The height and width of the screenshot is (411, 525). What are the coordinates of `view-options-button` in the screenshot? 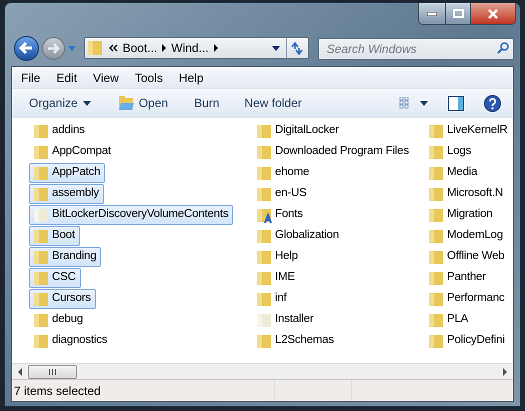 It's located at (413, 103).